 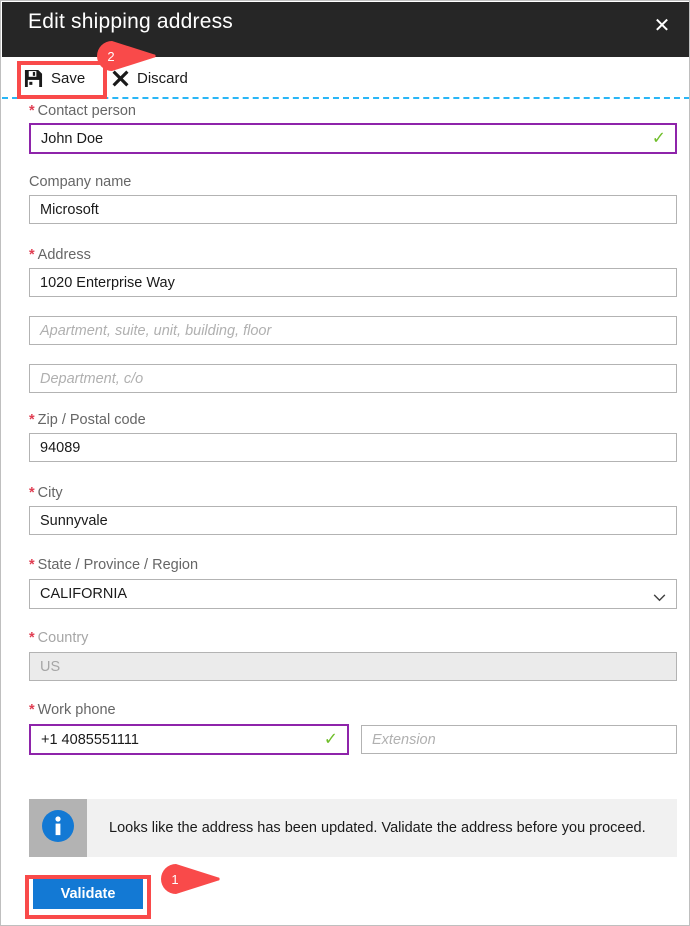 What do you see at coordinates (353, 138) in the screenshot?
I see `contact-person-input: John Doe ✓` at bounding box center [353, 138].